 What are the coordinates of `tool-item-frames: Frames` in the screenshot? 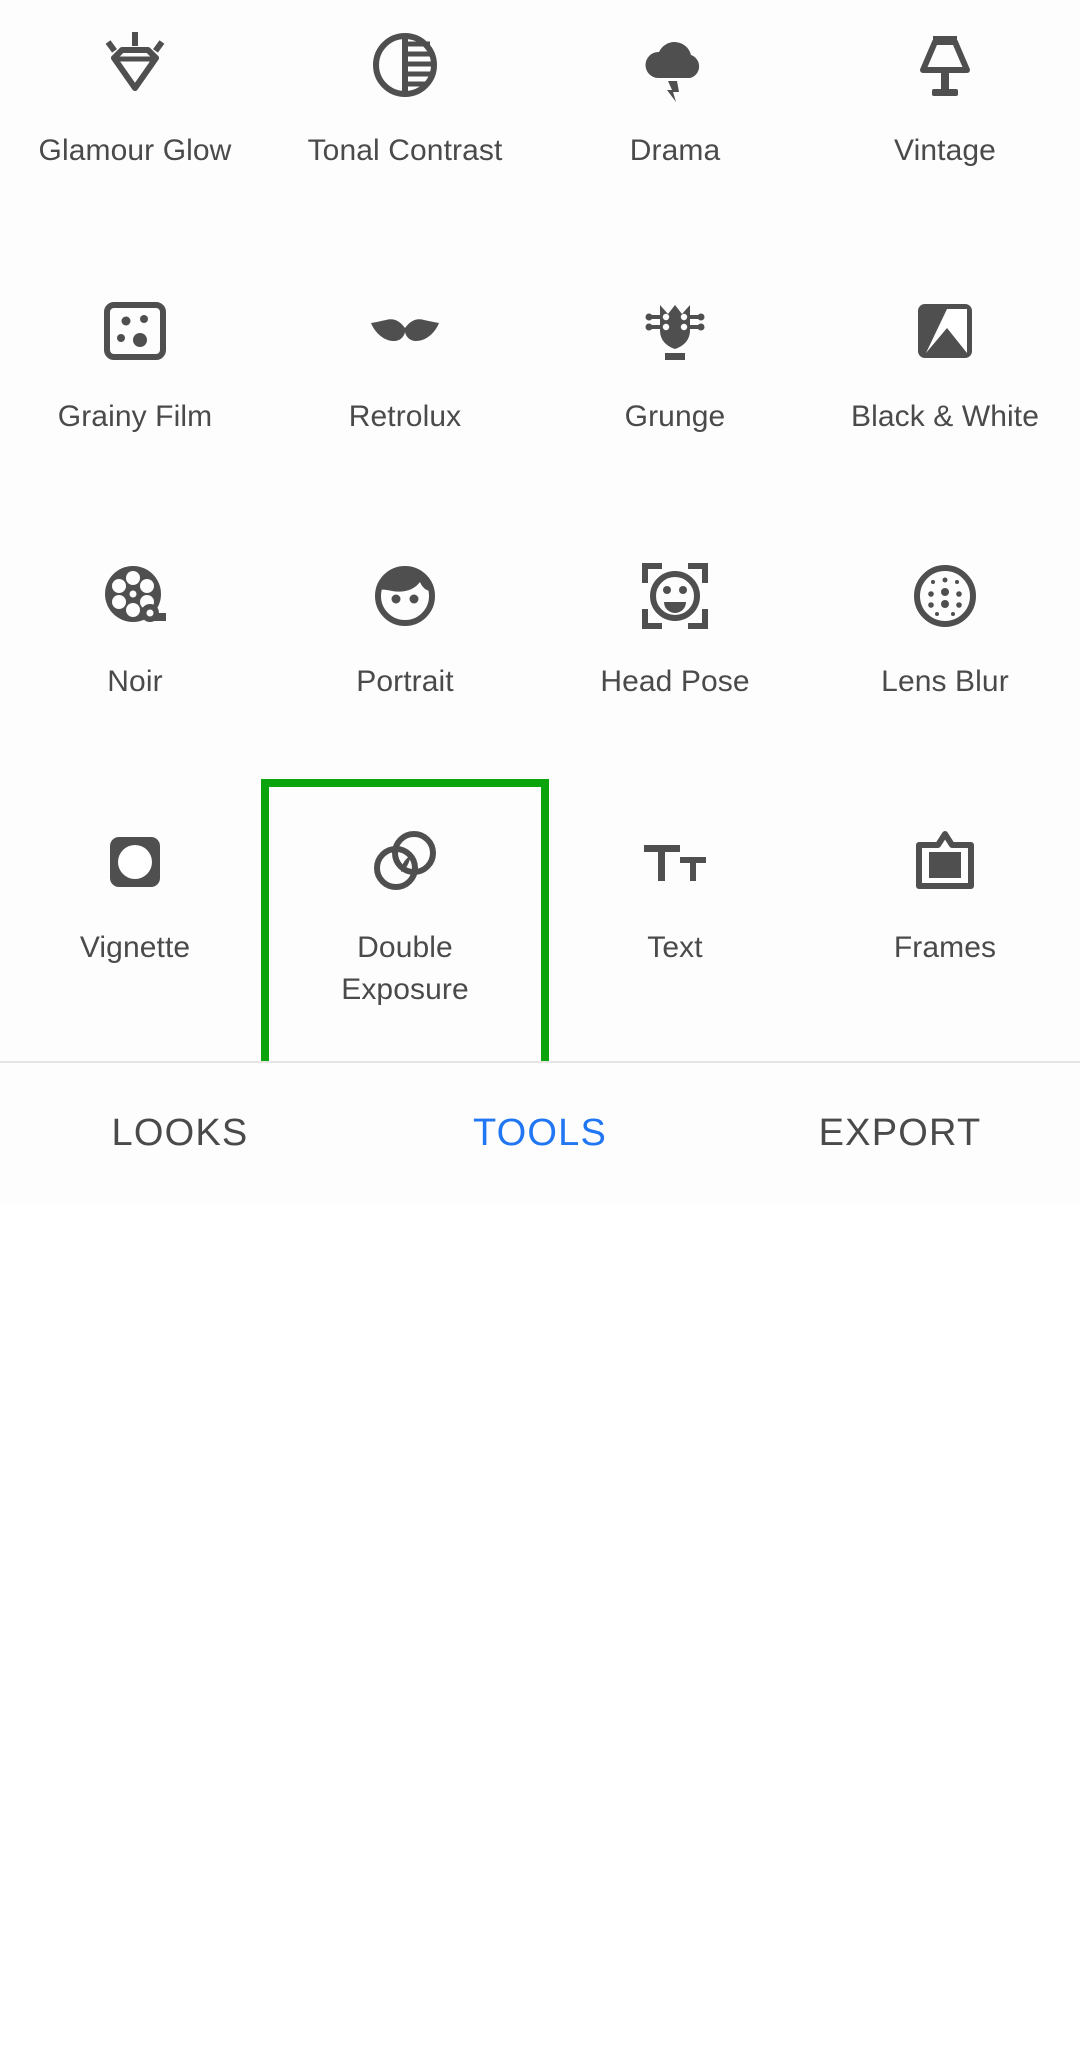 It's located at (945, 930).